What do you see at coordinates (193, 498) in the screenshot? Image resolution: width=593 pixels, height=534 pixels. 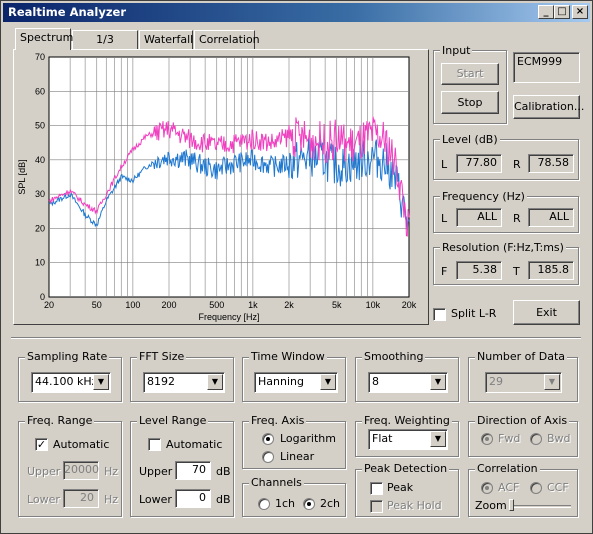 I see `level-range-lower-input: 0` at bounding box center [193, 498].